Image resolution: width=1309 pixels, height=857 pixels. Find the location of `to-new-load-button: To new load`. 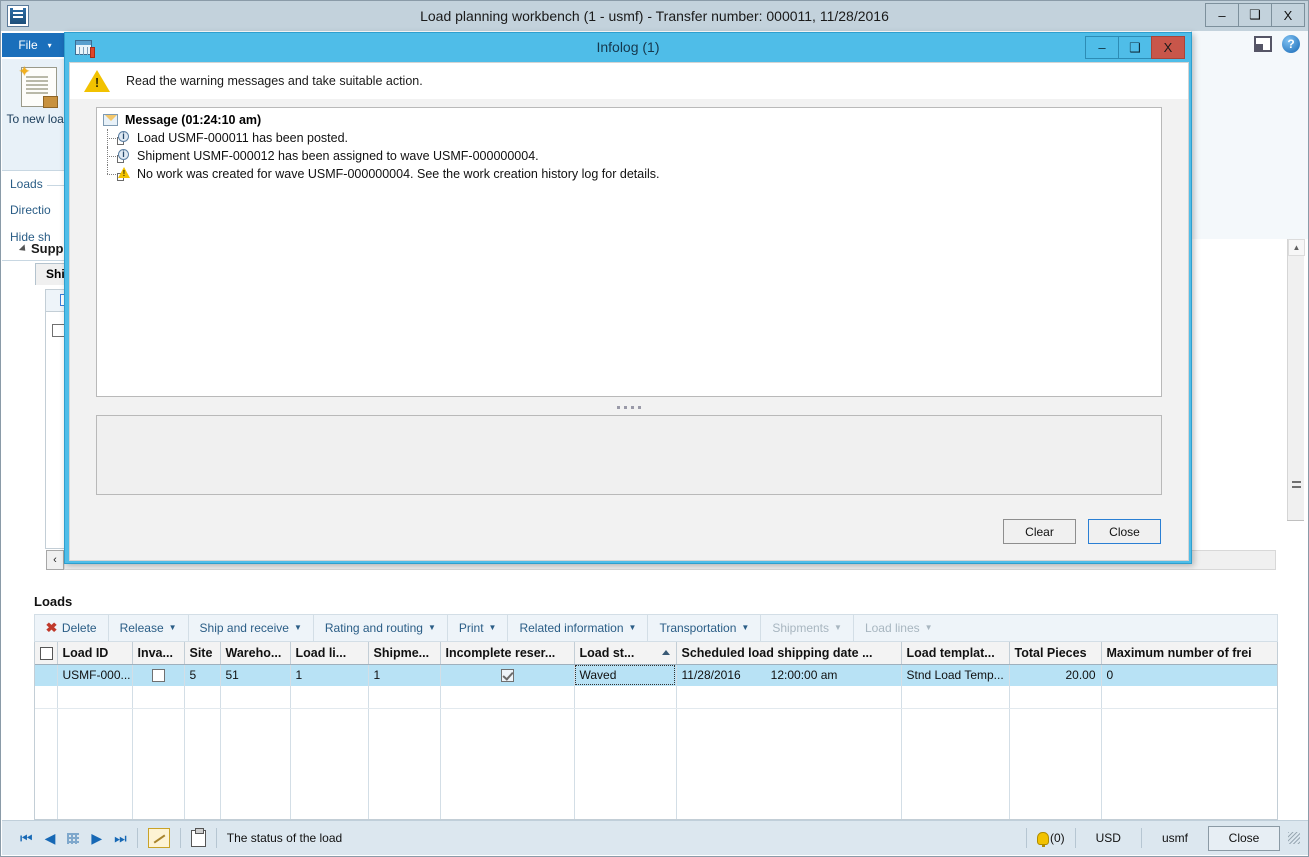

to-new-load-button: To new load is located at coordinates (38, 119).